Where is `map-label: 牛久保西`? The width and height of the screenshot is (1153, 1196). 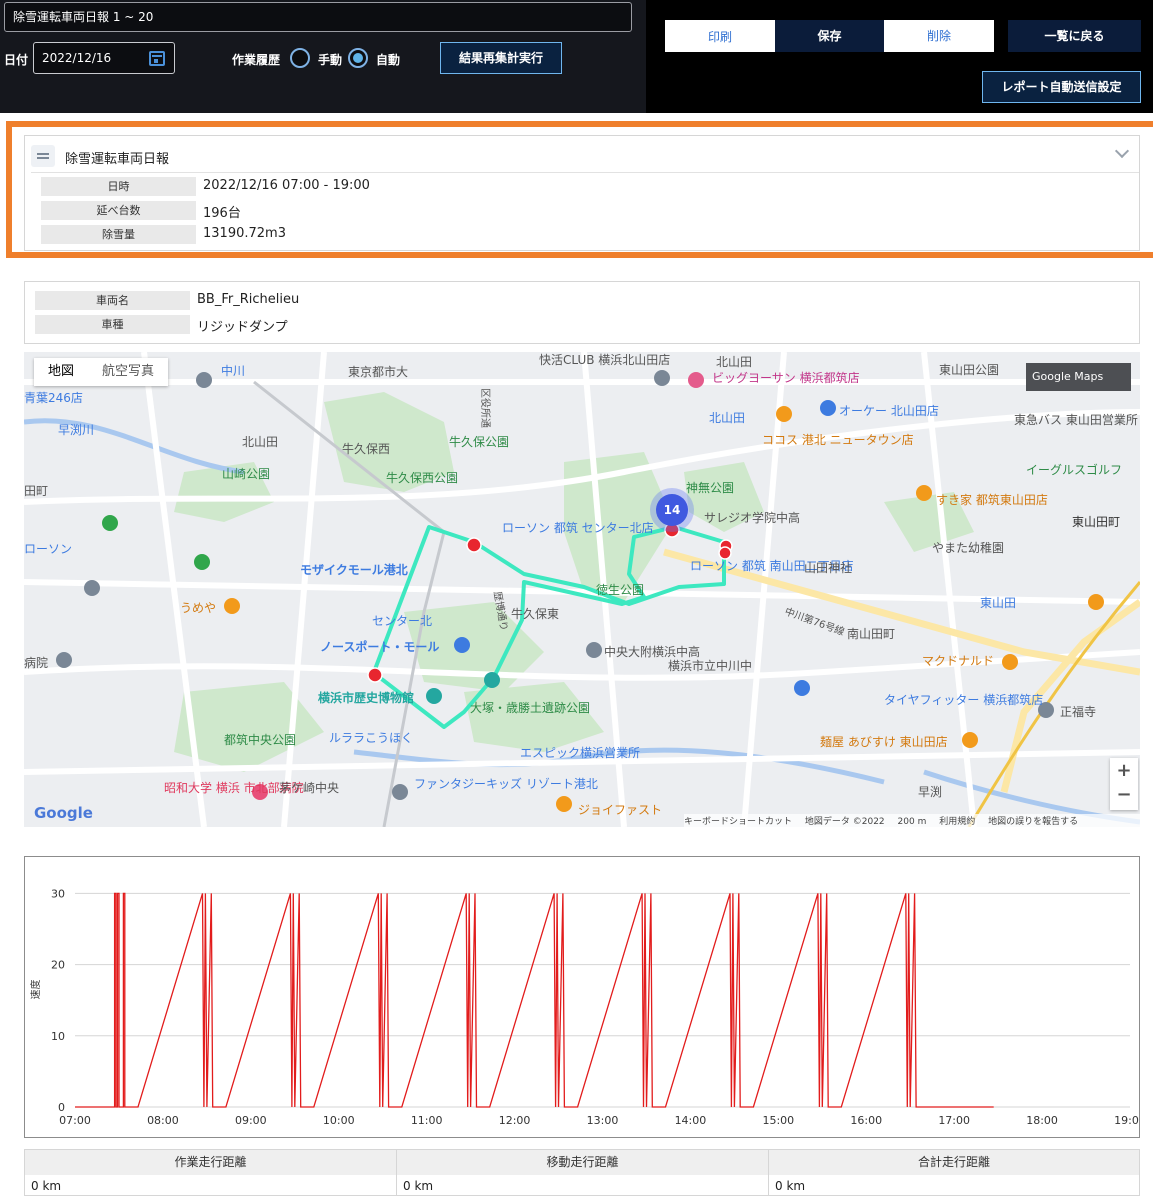 map-label: 牛久保西 is located at coordinates (366, 448).